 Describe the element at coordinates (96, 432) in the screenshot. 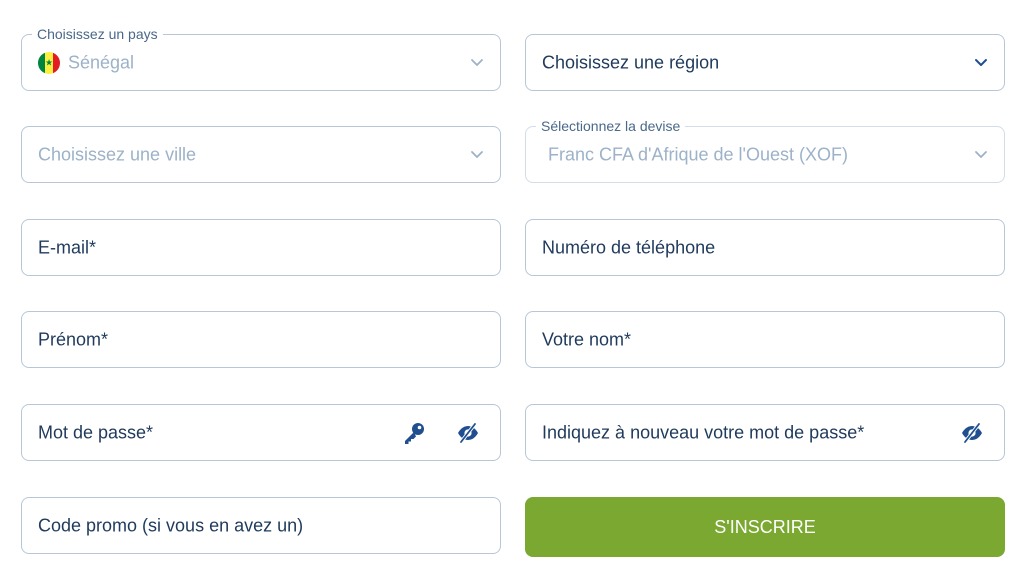

I see `password-placeholder: Mot de passe*` at that location.